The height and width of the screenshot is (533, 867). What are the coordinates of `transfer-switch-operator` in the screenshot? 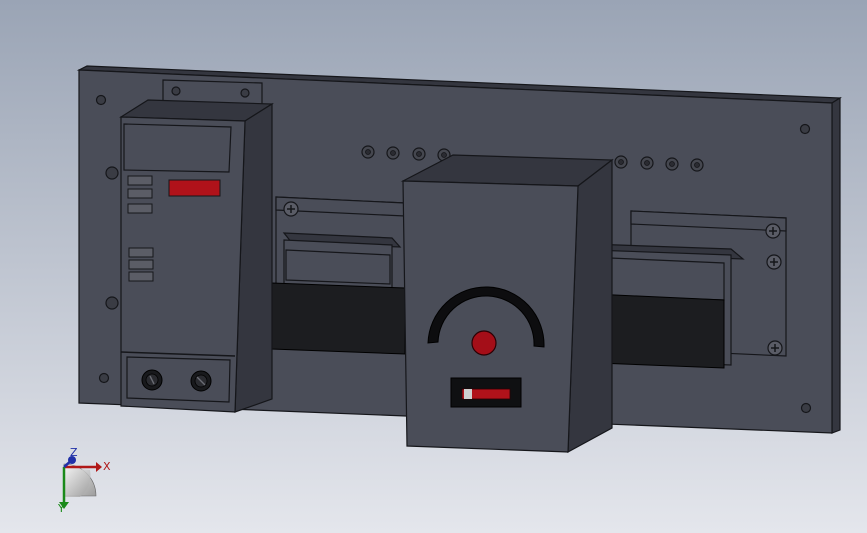 It's located at (507, 304).